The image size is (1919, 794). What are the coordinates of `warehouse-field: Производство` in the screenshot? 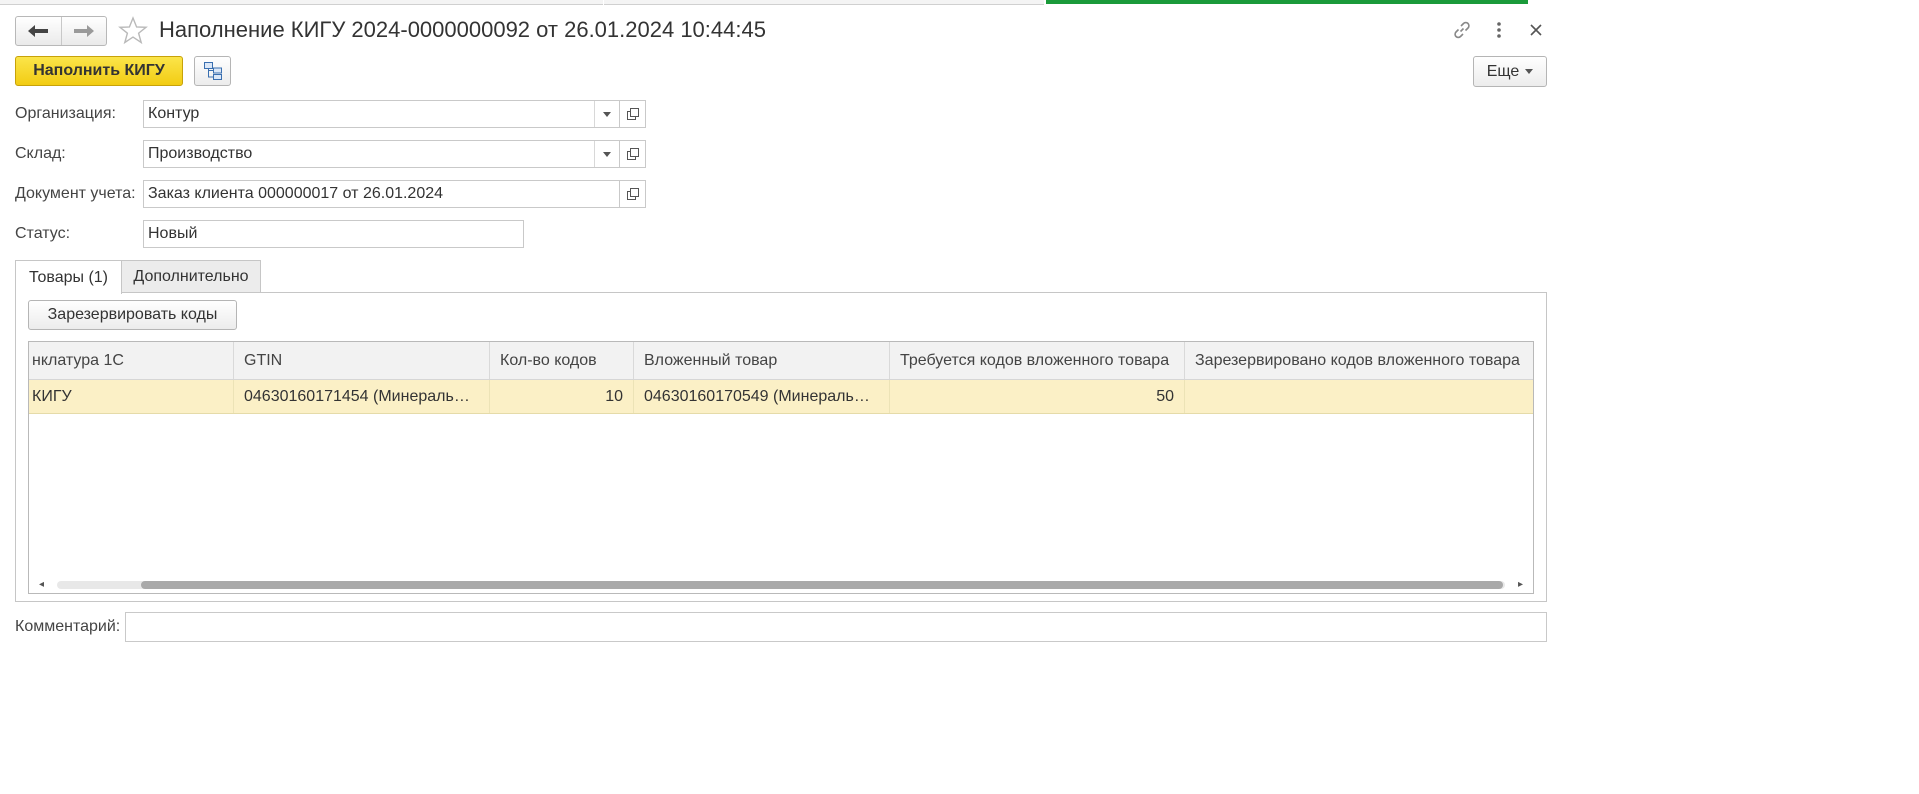 It's located at (394, 154).